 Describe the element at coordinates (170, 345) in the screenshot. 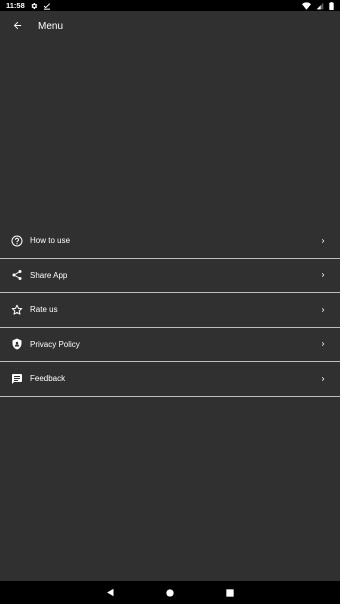

I see `menu-item-privacy-policy: Privacy Policy` at that location.